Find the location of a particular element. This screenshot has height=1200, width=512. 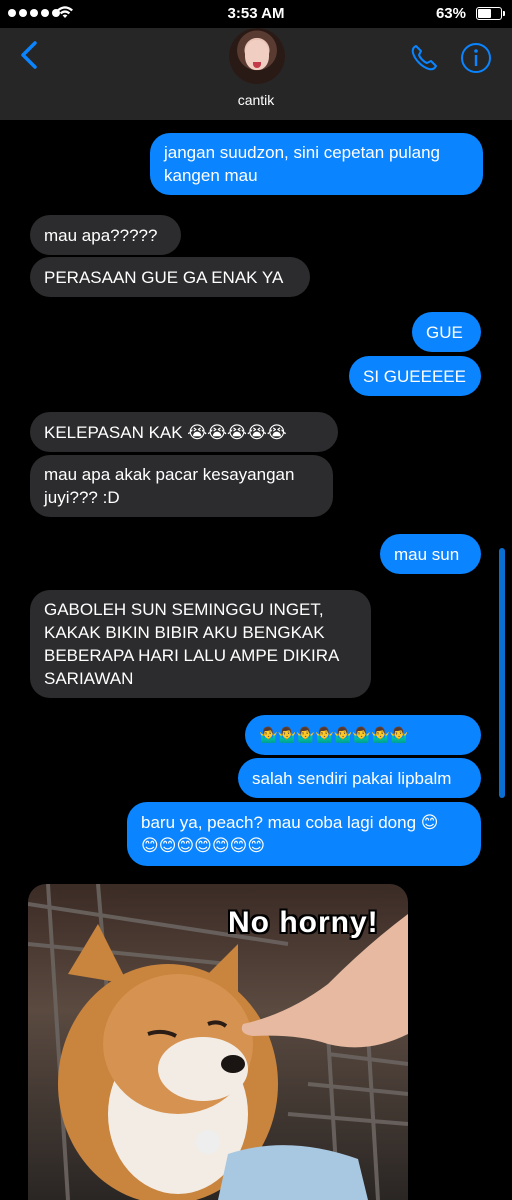

battery-icon is located at coordinates (490, 13).